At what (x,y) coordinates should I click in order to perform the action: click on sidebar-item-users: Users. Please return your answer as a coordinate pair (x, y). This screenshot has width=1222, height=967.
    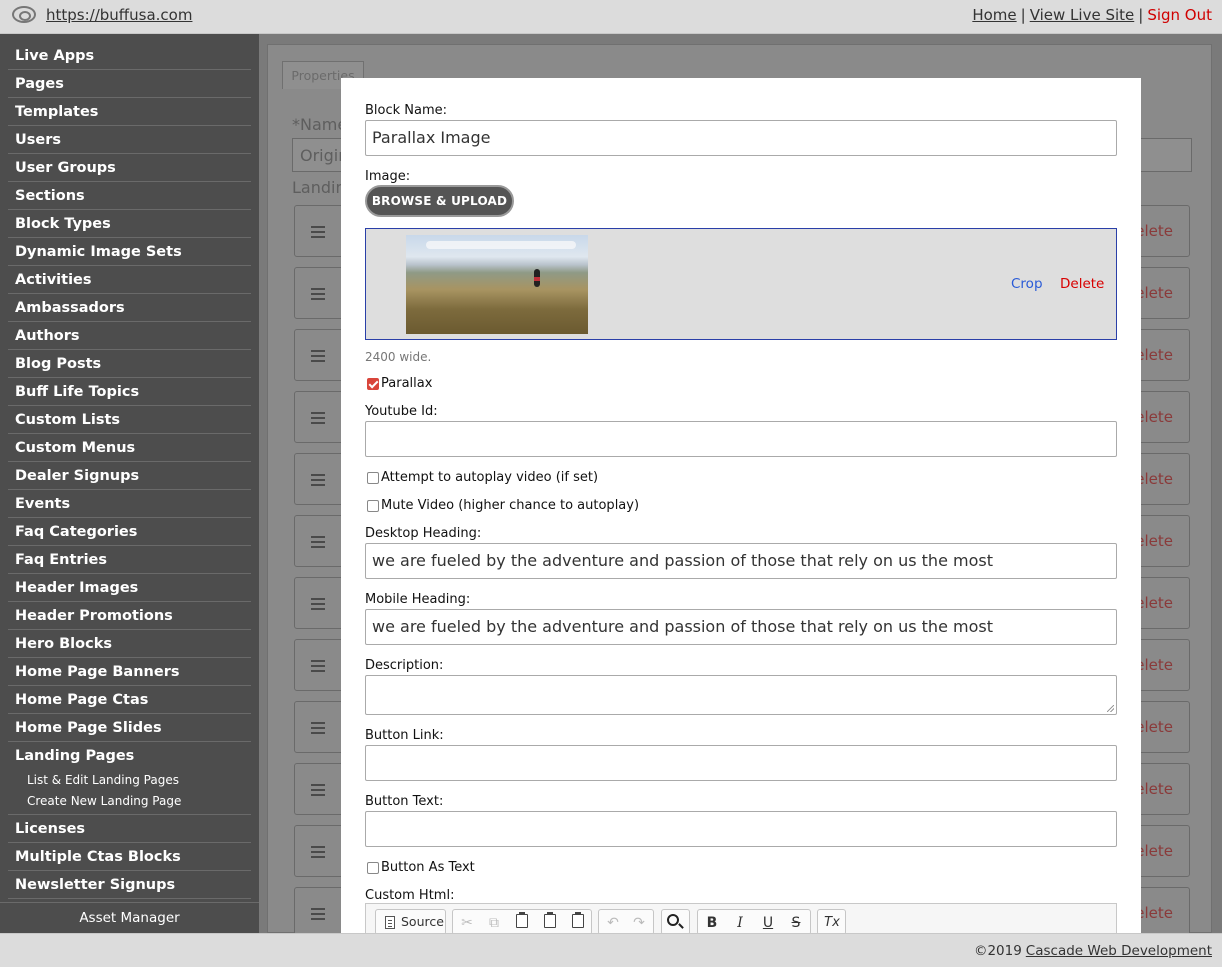
    Looking at the image, I should click on (129, 140).